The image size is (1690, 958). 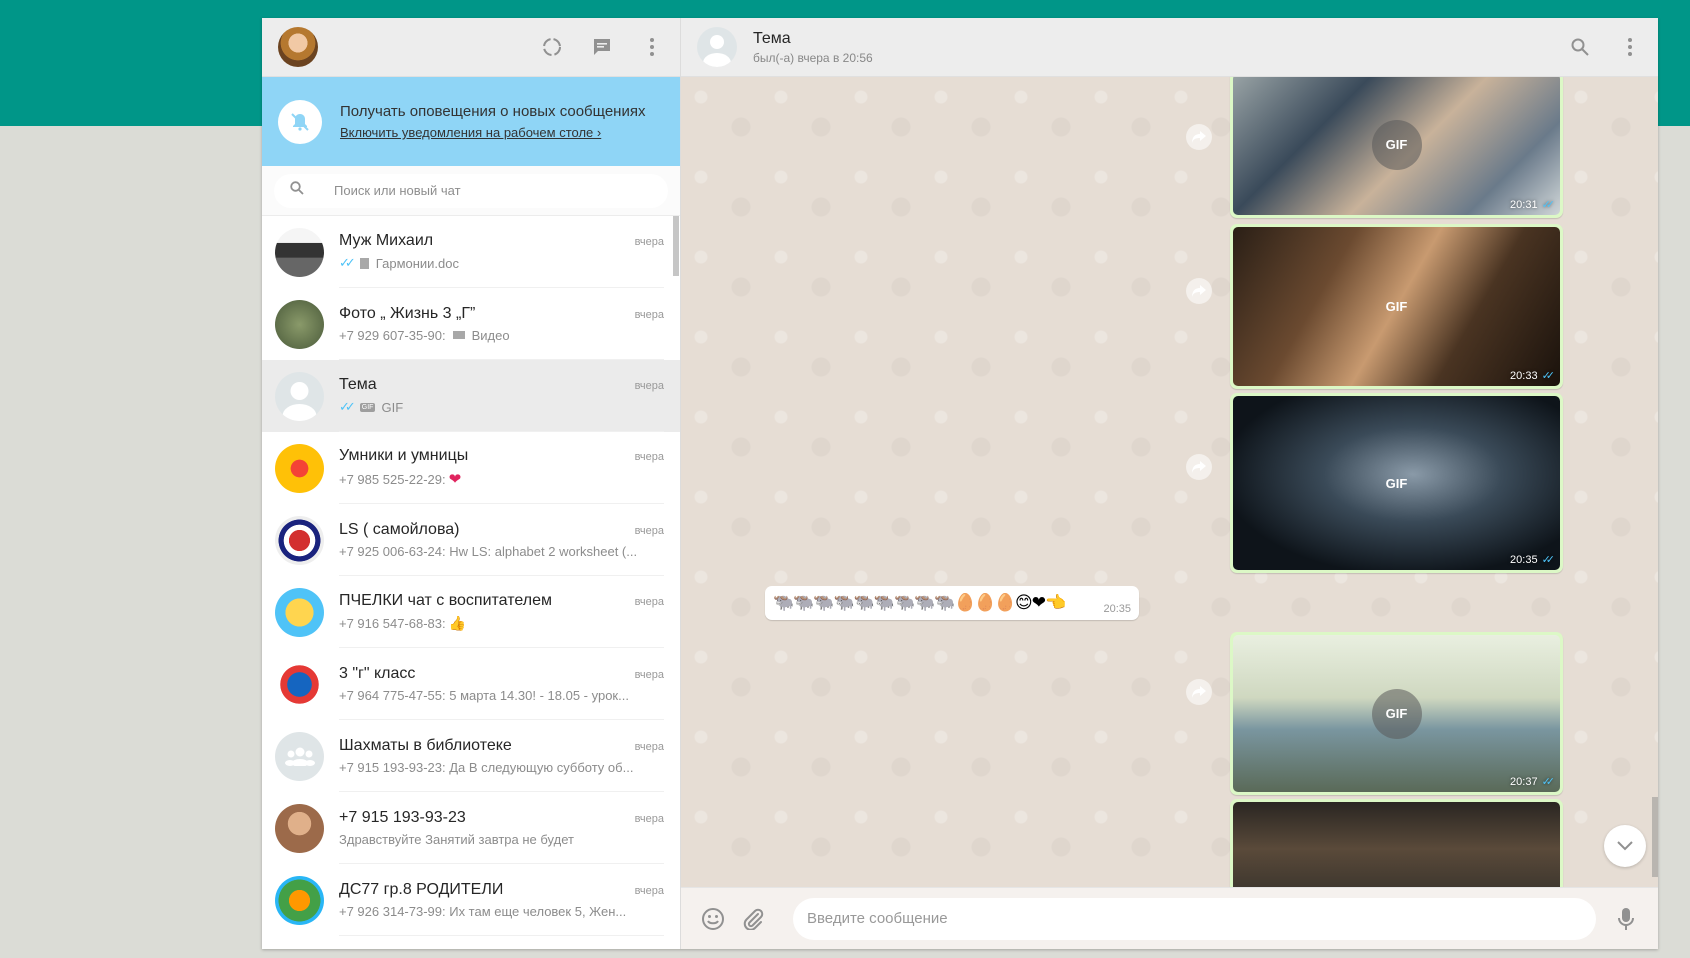 I want to click on message-input, so click(x=1194, y=918).